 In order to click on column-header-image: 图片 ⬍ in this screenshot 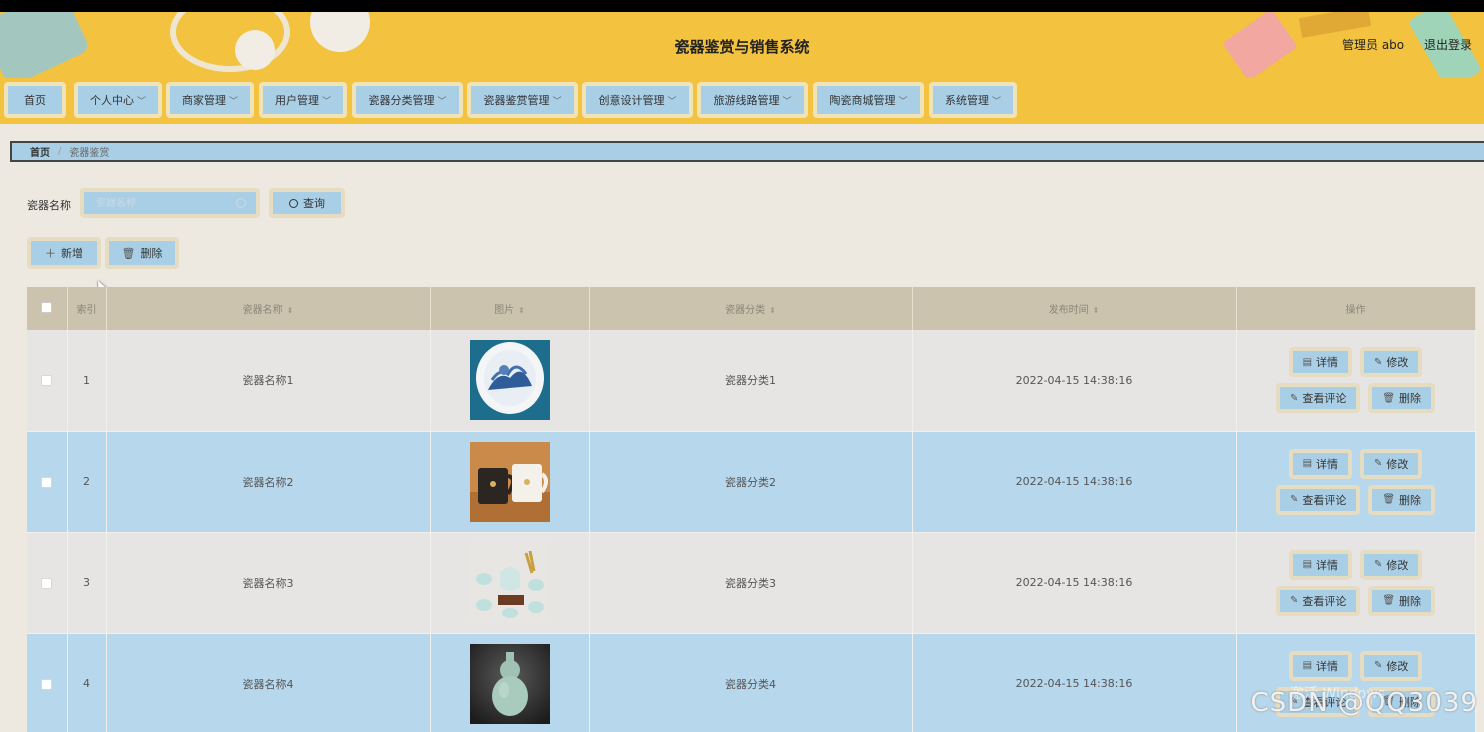, I will do `click(510, 308)`.